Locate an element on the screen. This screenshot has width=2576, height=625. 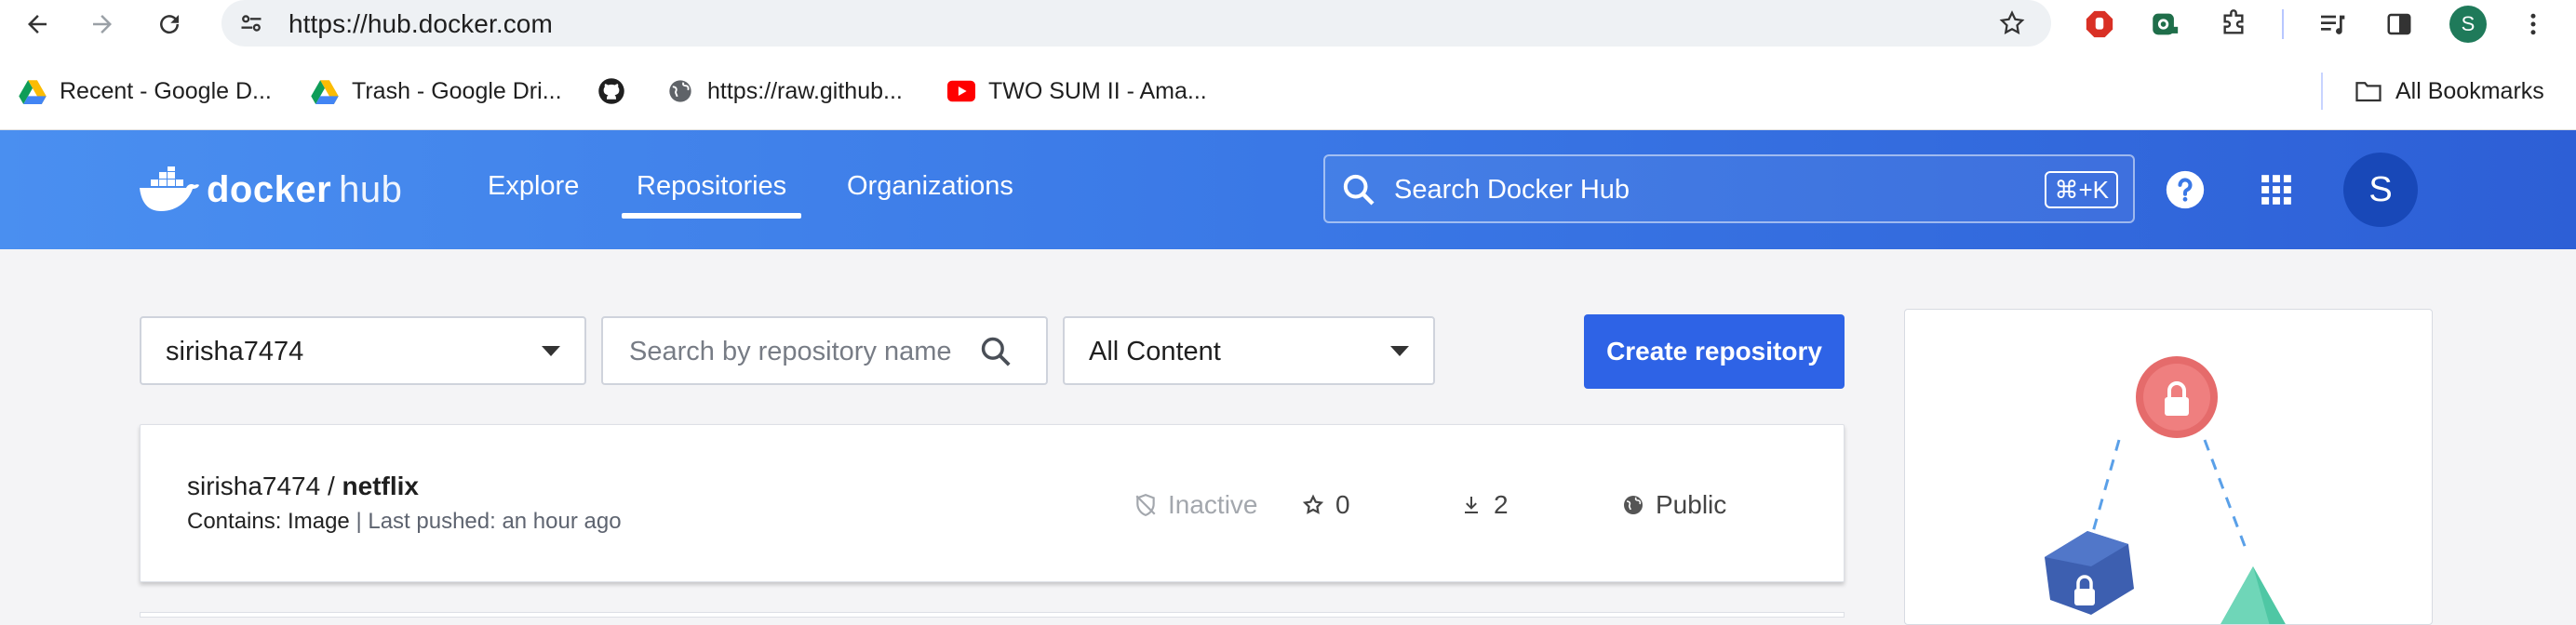
screen-capture-extension-icon is located at coordinates (2164, 24).